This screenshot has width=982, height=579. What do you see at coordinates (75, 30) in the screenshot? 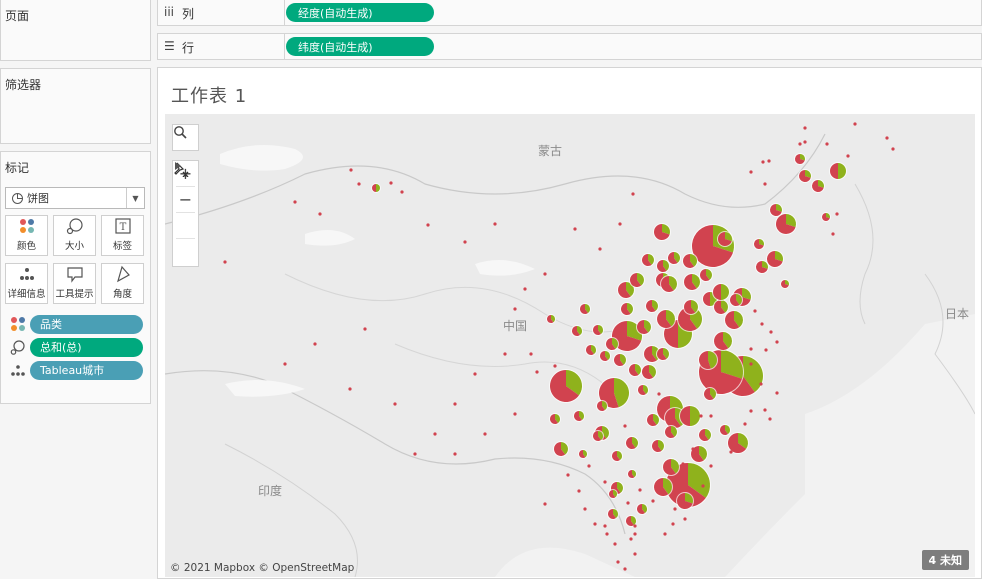
I see `pages-card: 页面` at bounding box center [75, 30].